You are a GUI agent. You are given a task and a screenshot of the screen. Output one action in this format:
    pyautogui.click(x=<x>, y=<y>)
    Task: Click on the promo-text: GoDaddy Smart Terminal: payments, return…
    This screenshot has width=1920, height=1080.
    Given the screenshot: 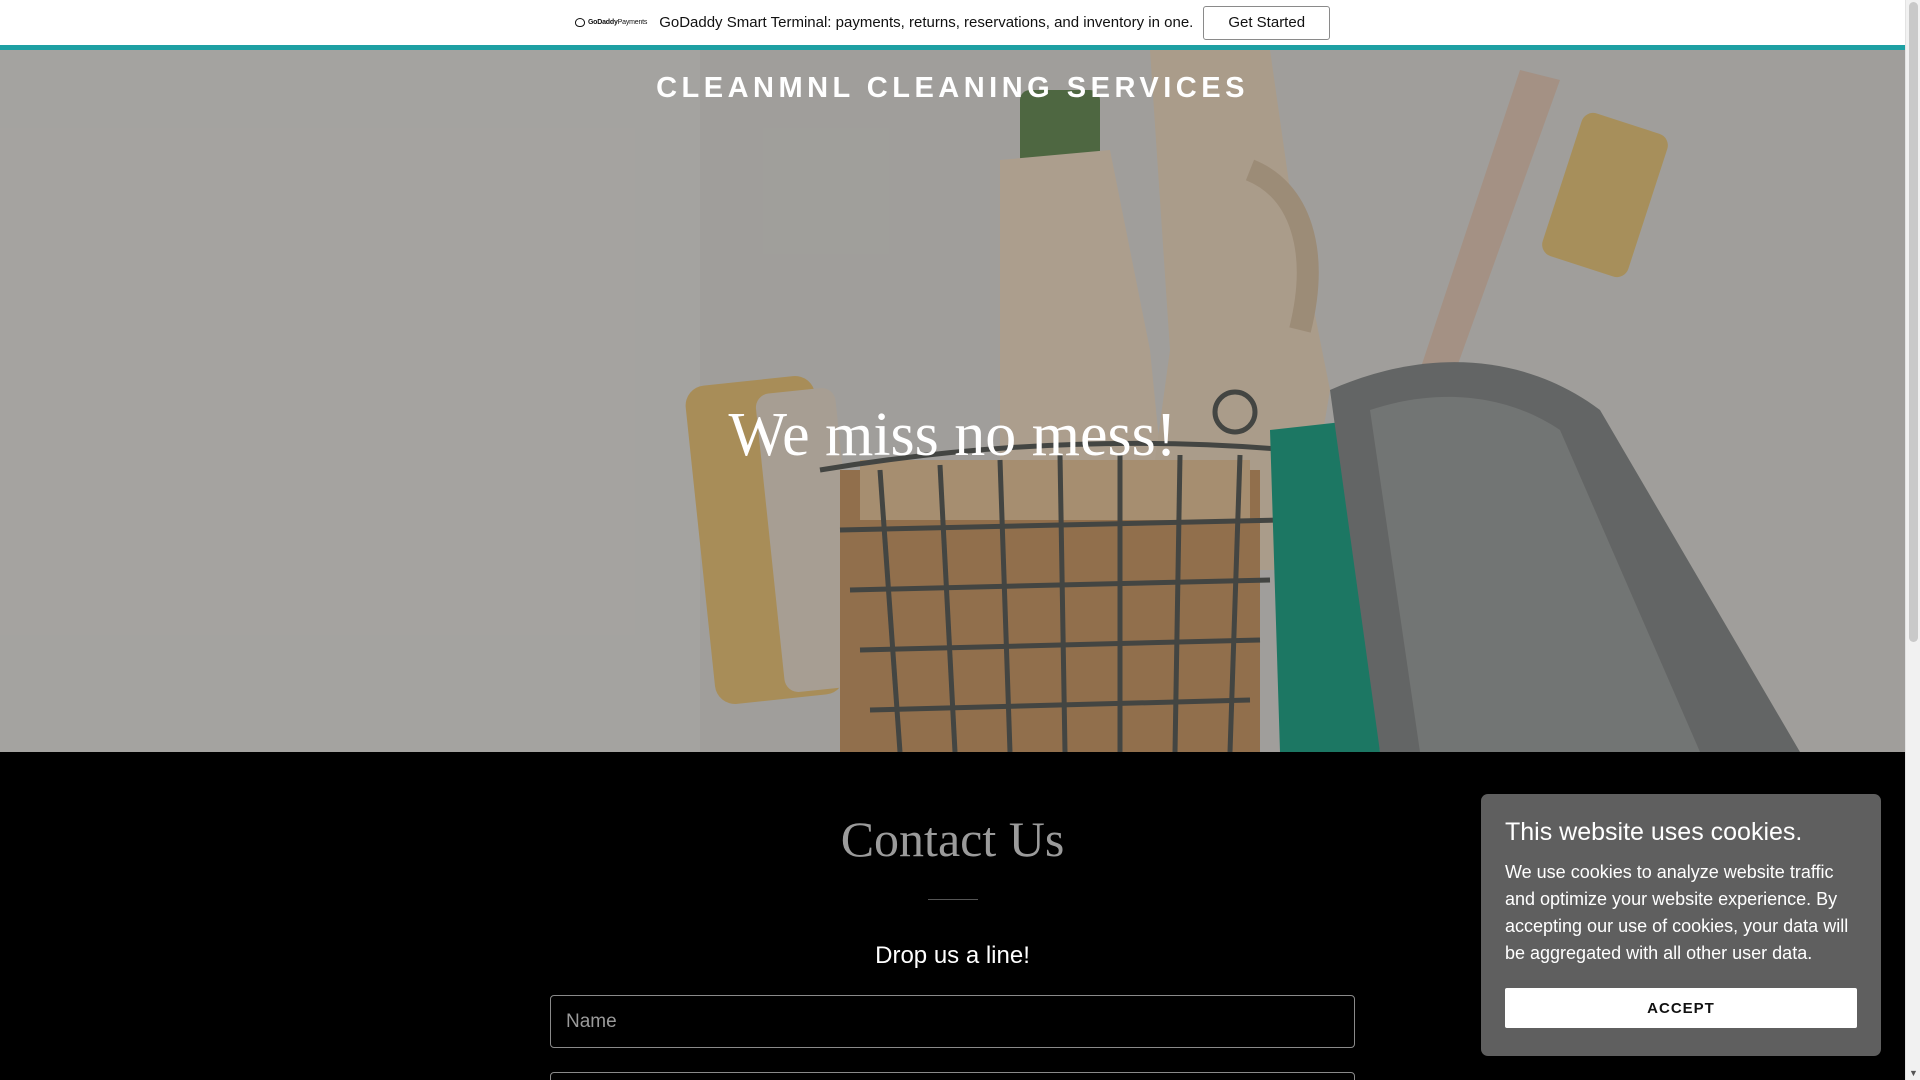 What is the action you would take?
    pyautogui.click(x=926, y=22)
    